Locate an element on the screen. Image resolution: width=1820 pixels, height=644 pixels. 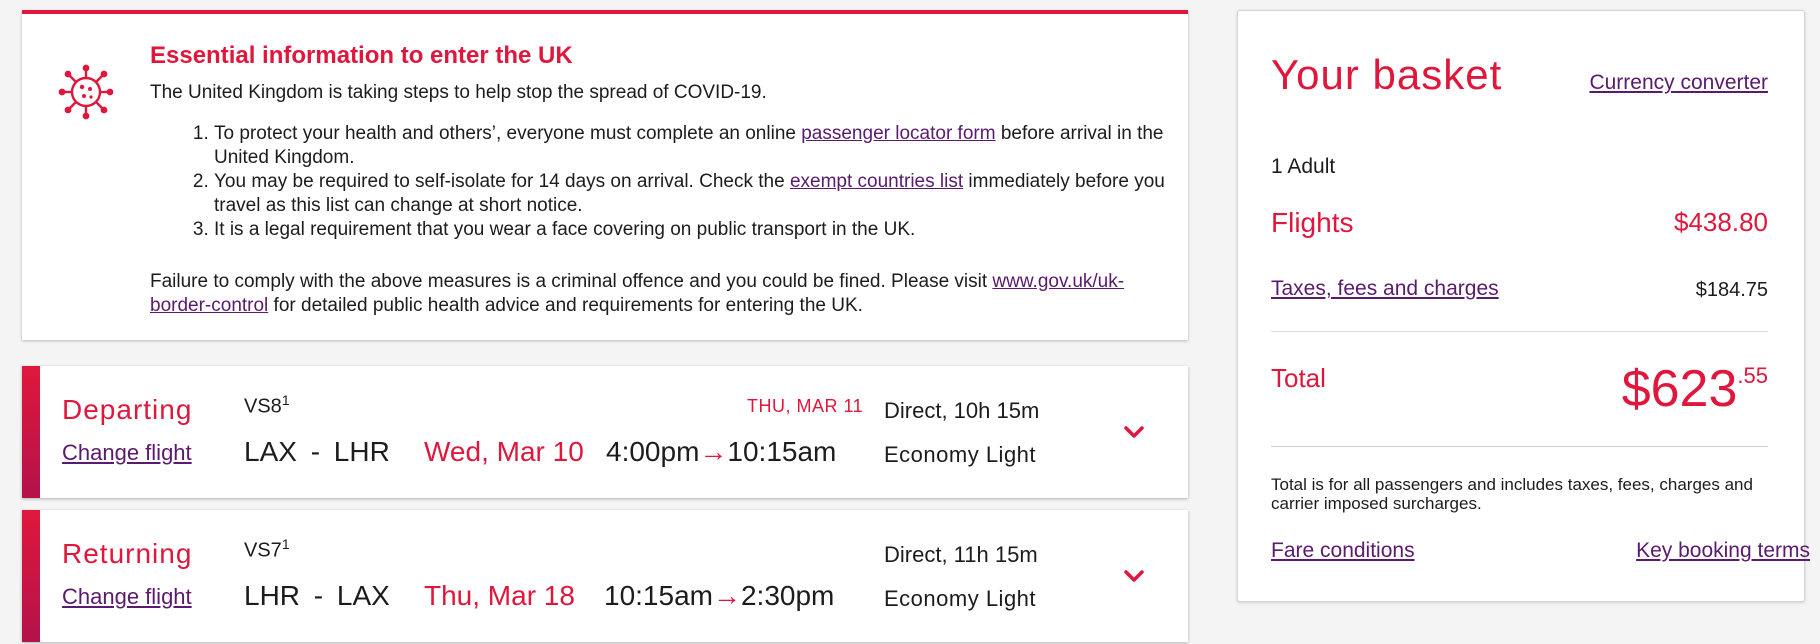
flight-times: 4:00pm→10:15am is located at coordinates (721, 452).